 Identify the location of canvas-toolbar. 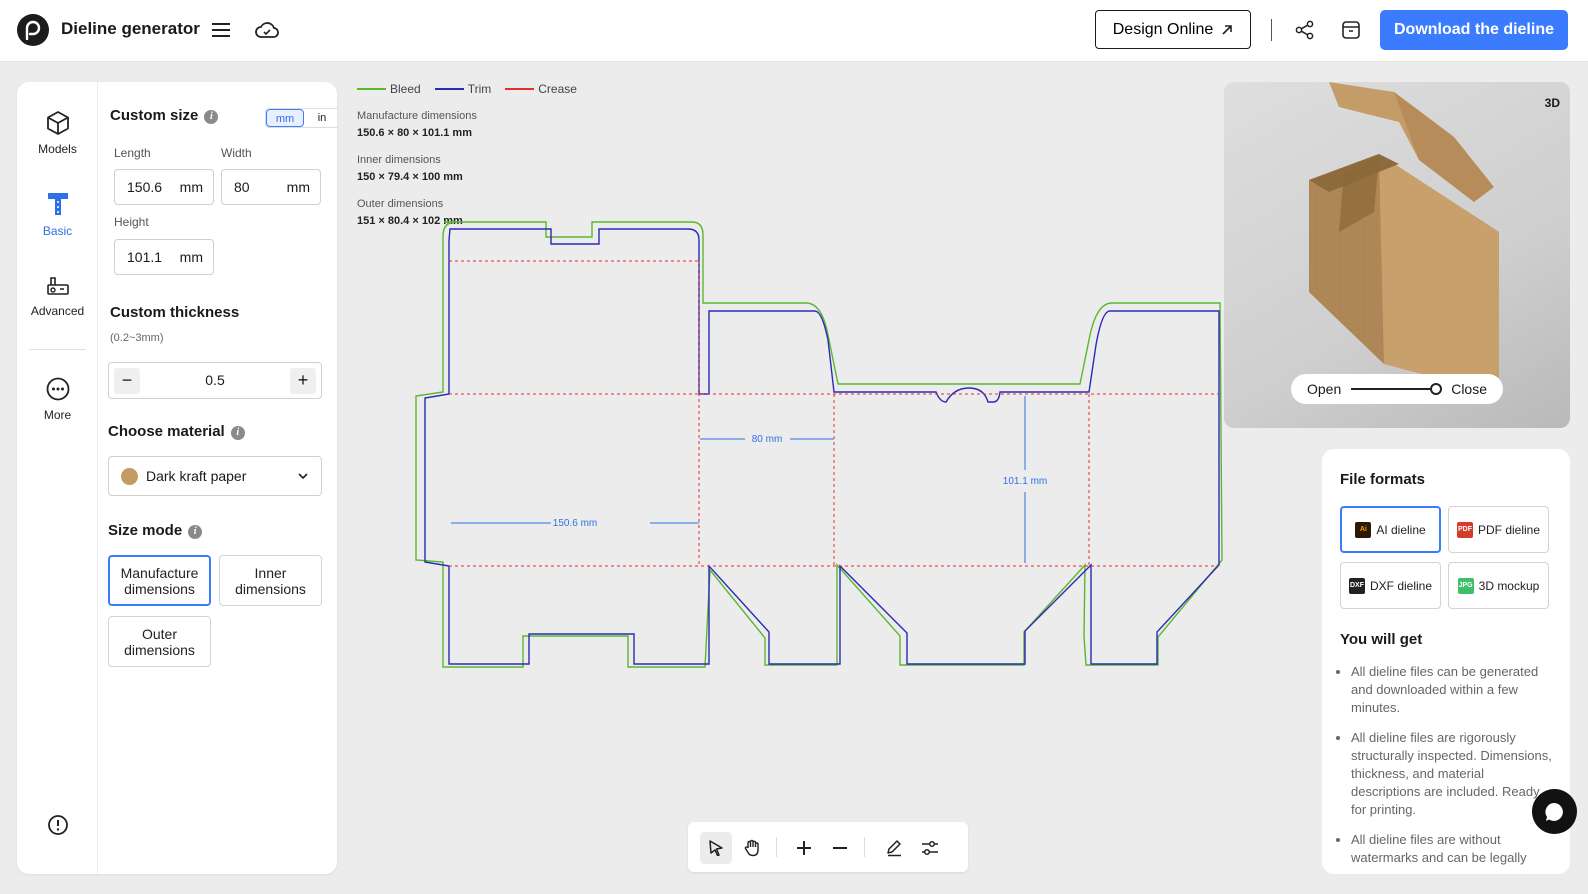
(828, 847).